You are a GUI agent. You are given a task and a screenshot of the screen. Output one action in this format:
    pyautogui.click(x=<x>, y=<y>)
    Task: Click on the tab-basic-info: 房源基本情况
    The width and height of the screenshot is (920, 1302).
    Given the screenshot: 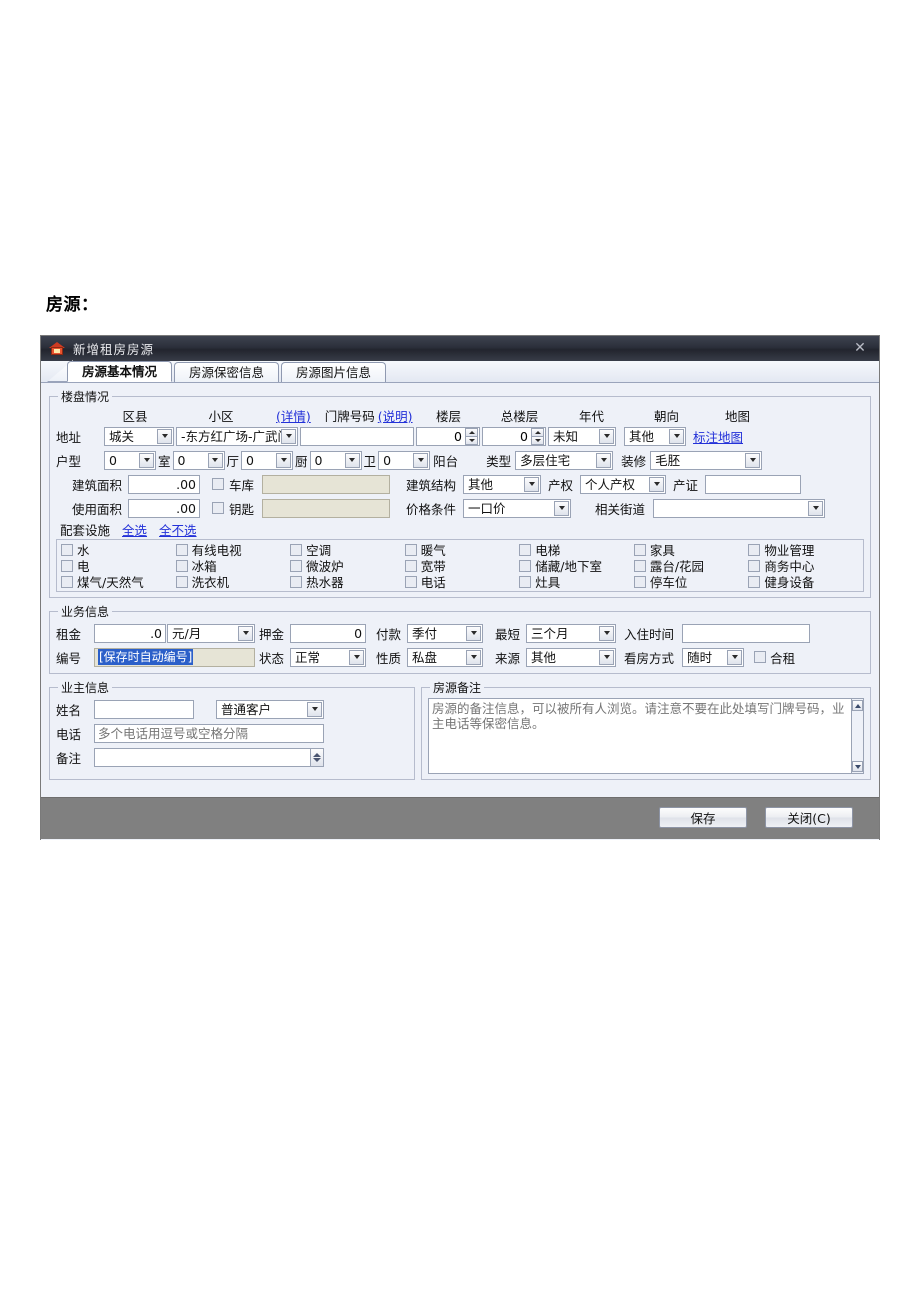 What is the action you would take?
    pyautogui.click(x=120, y=371)
    